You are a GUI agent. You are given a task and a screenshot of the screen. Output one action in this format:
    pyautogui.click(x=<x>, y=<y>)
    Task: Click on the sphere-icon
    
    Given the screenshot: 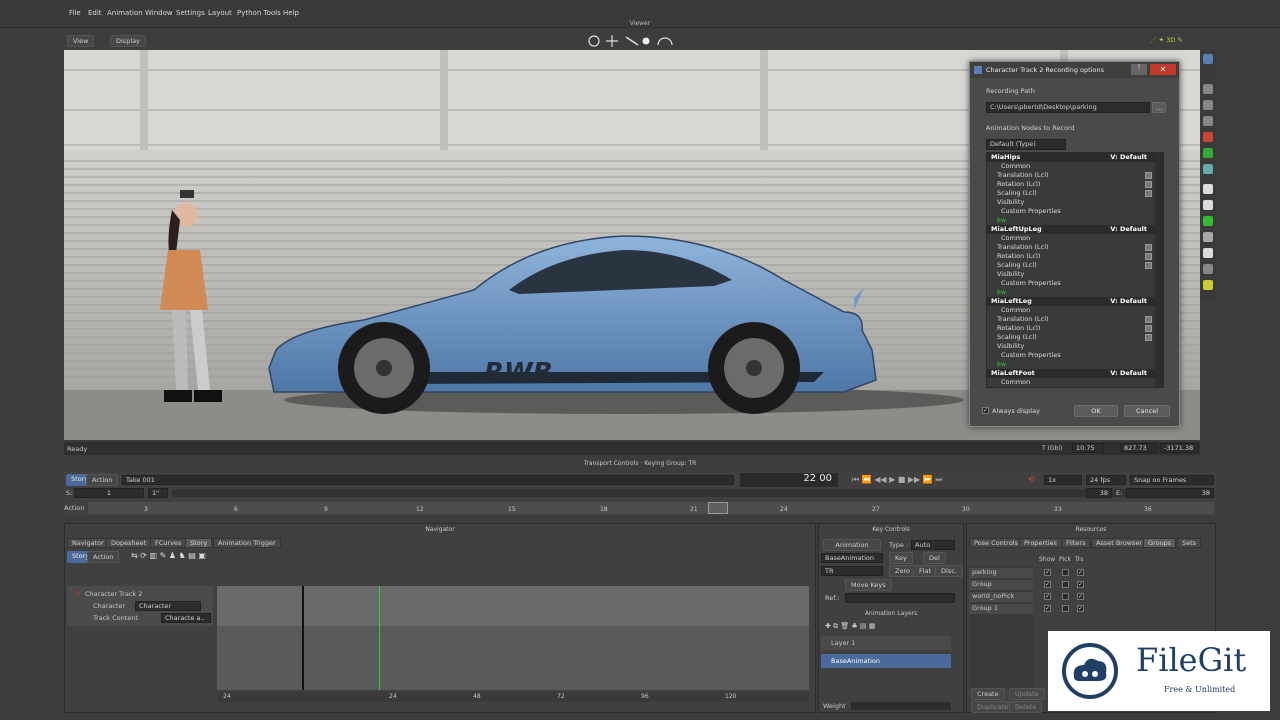 What is the action you would take?
    pyautogui.click(x=1208, y=253)
    